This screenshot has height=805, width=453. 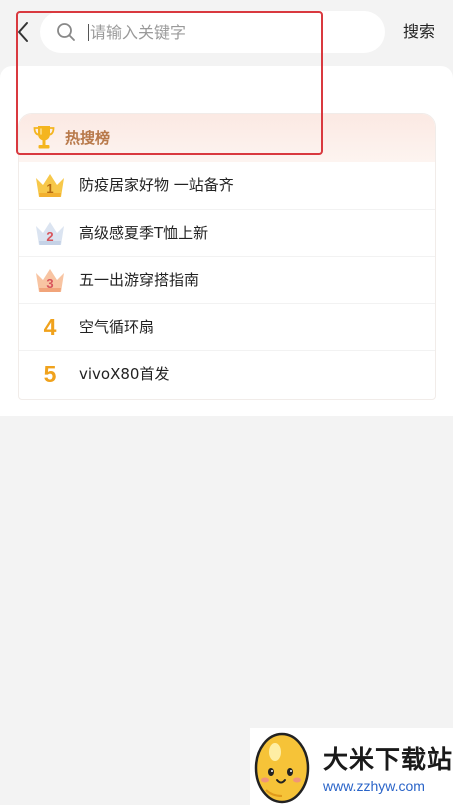 What do you see at coordinates (44, 137) in the screenshot?
I see `trophy-icon` at bounding box center [44, 137].